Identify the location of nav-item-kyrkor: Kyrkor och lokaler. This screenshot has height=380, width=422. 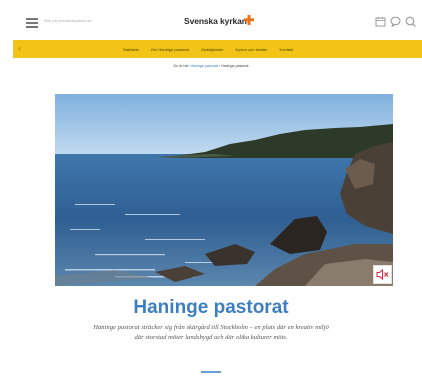
(252, 49).